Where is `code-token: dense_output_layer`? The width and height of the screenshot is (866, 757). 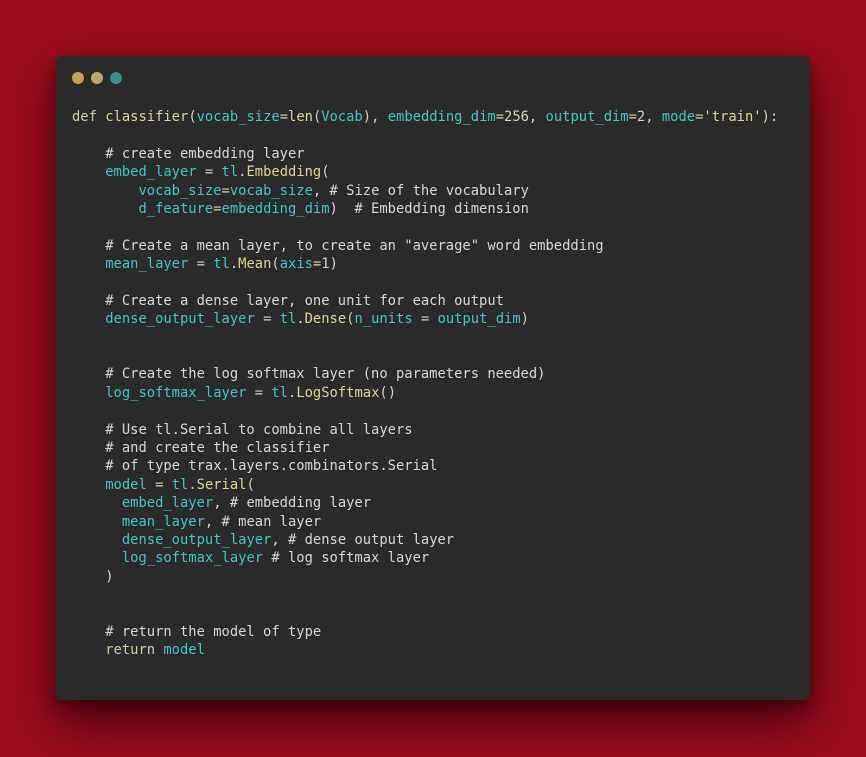
code-token: dense_output_layer is located at coordinates (196, 539).